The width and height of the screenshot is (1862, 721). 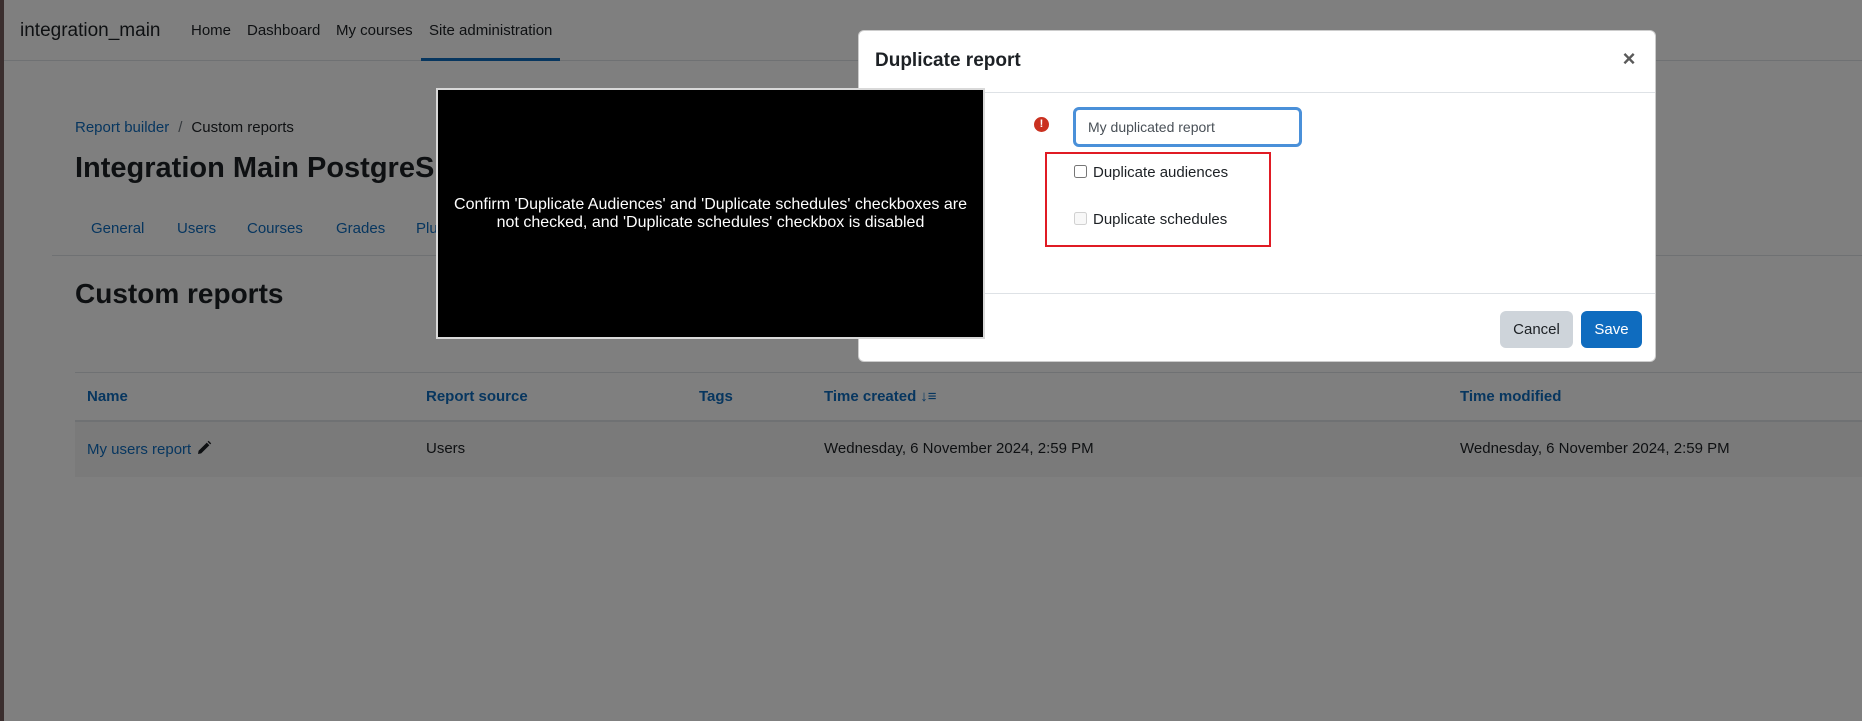 I want to click on close-icon: ×, so click(x=1629, y=59).